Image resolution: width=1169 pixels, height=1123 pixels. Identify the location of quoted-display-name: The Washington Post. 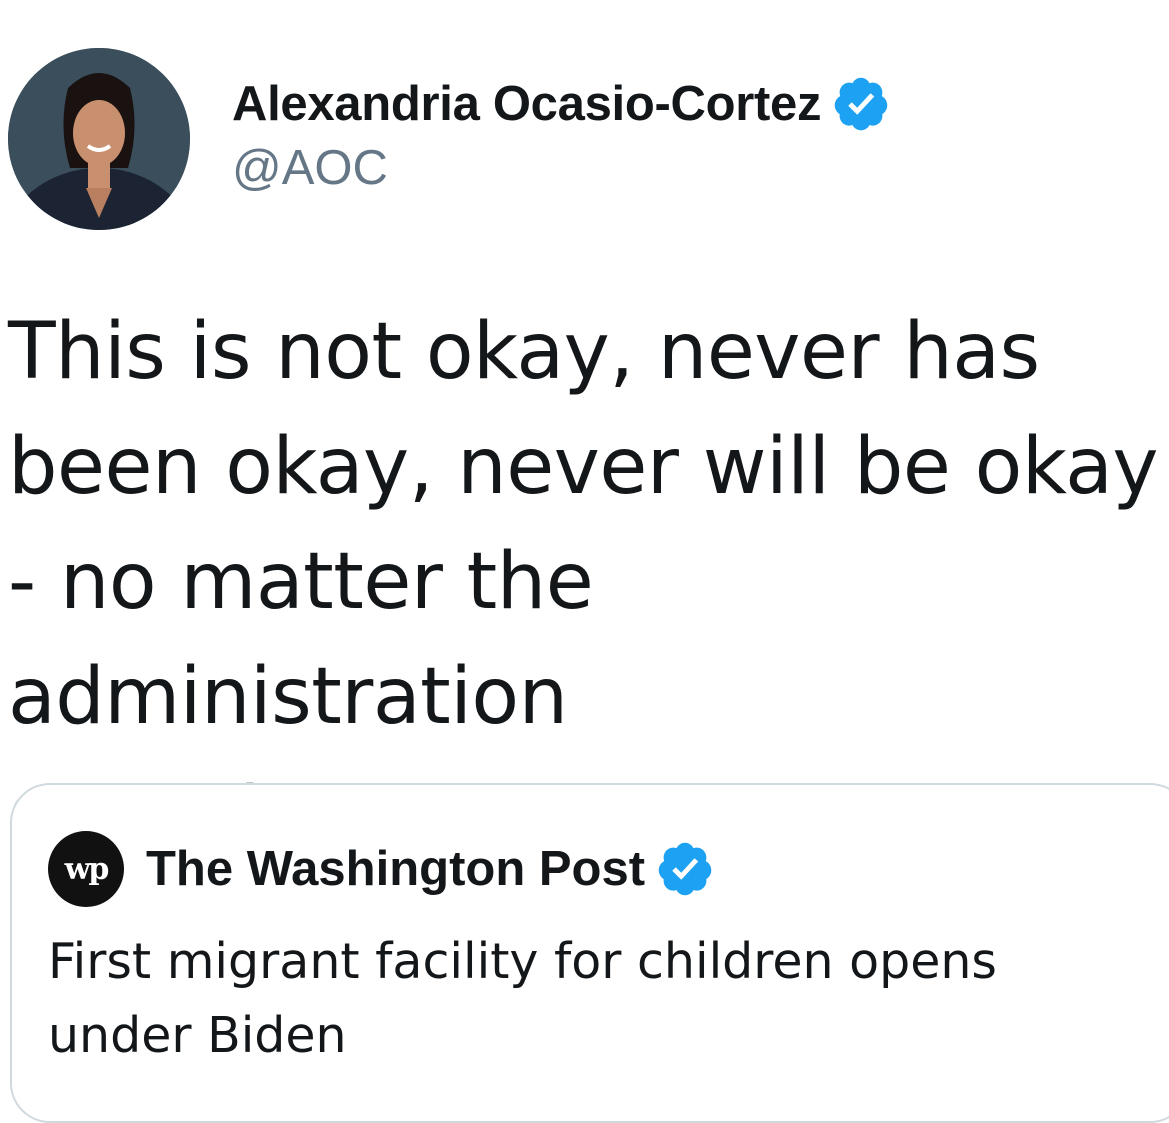
(395, 869).